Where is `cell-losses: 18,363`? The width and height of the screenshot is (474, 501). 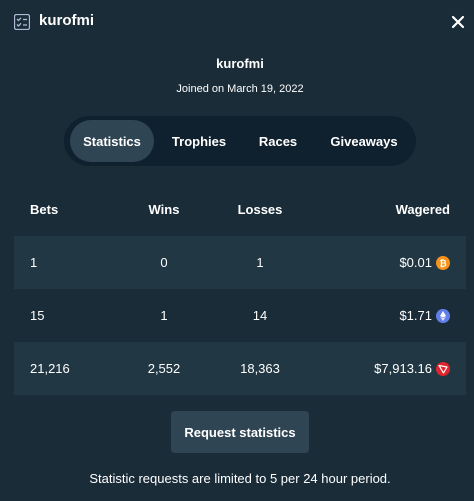 cell-losses: 18,363 is located at coordinates (260, 368).